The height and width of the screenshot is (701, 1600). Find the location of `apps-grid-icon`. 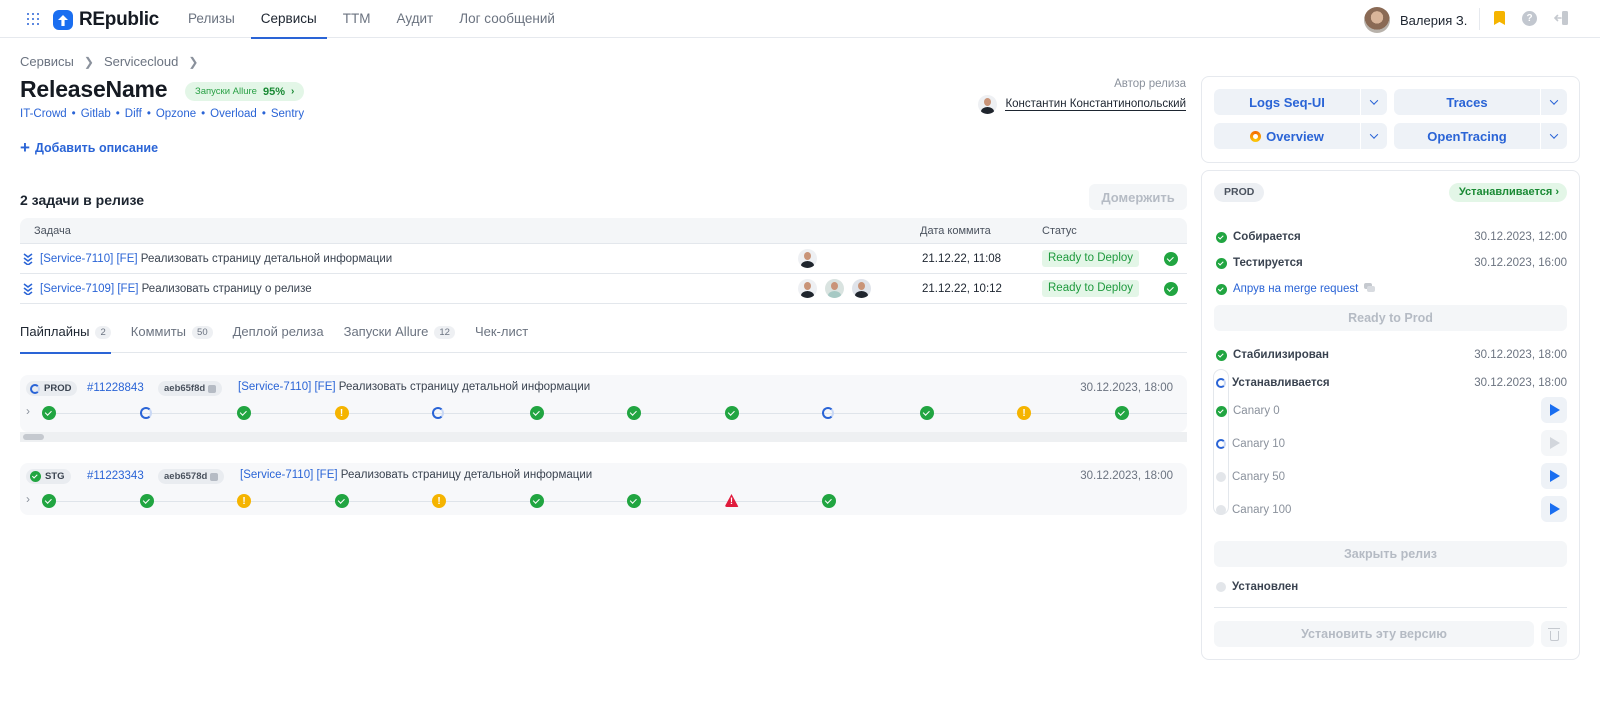

apps-grid-icon is located at coordinates (33, 19).